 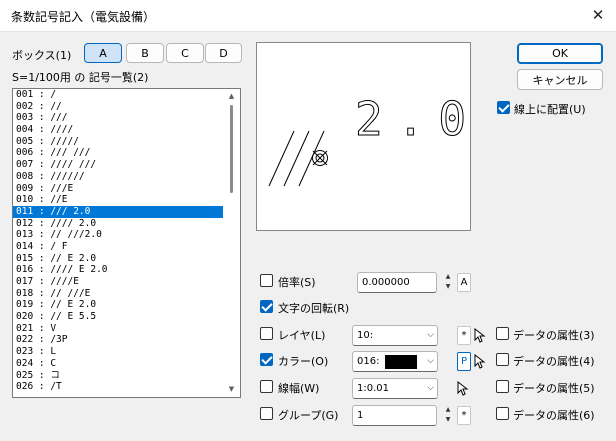 What do you see at coordinates (118, 270) in the screenshot?
I see `list-item: 016 : //// E 2.0` at bounding box center [118, 270].